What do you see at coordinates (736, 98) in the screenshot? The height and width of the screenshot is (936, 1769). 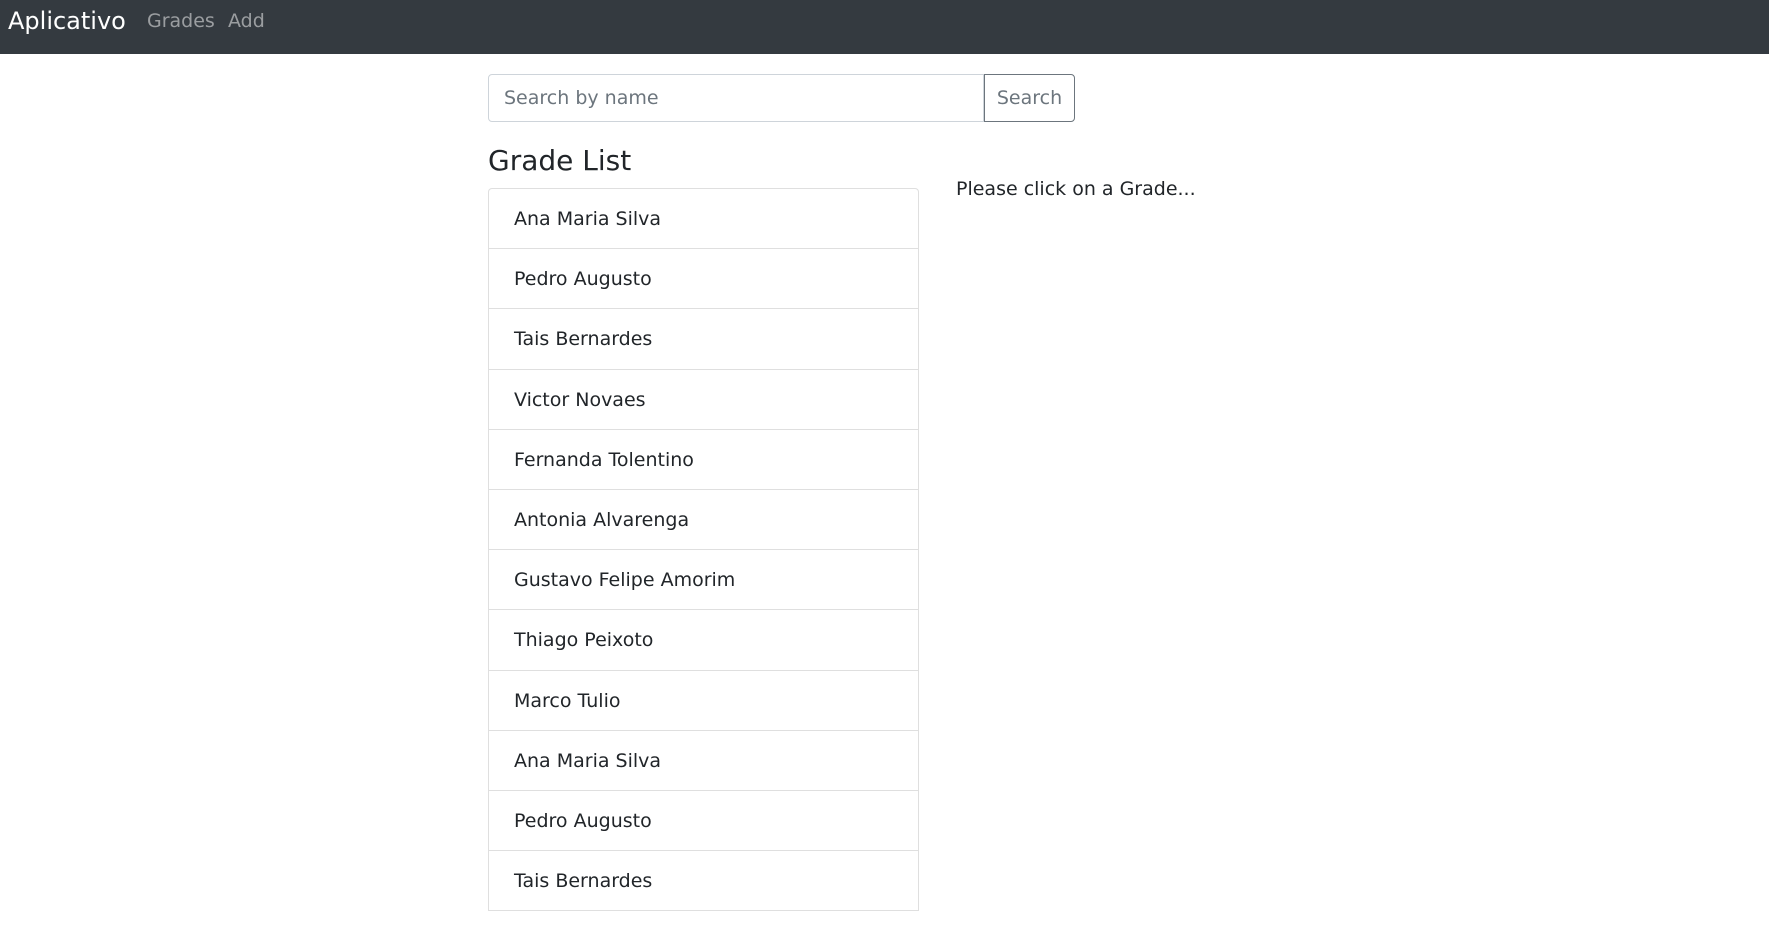 I see `search-input` at bounding box center [736, 98].